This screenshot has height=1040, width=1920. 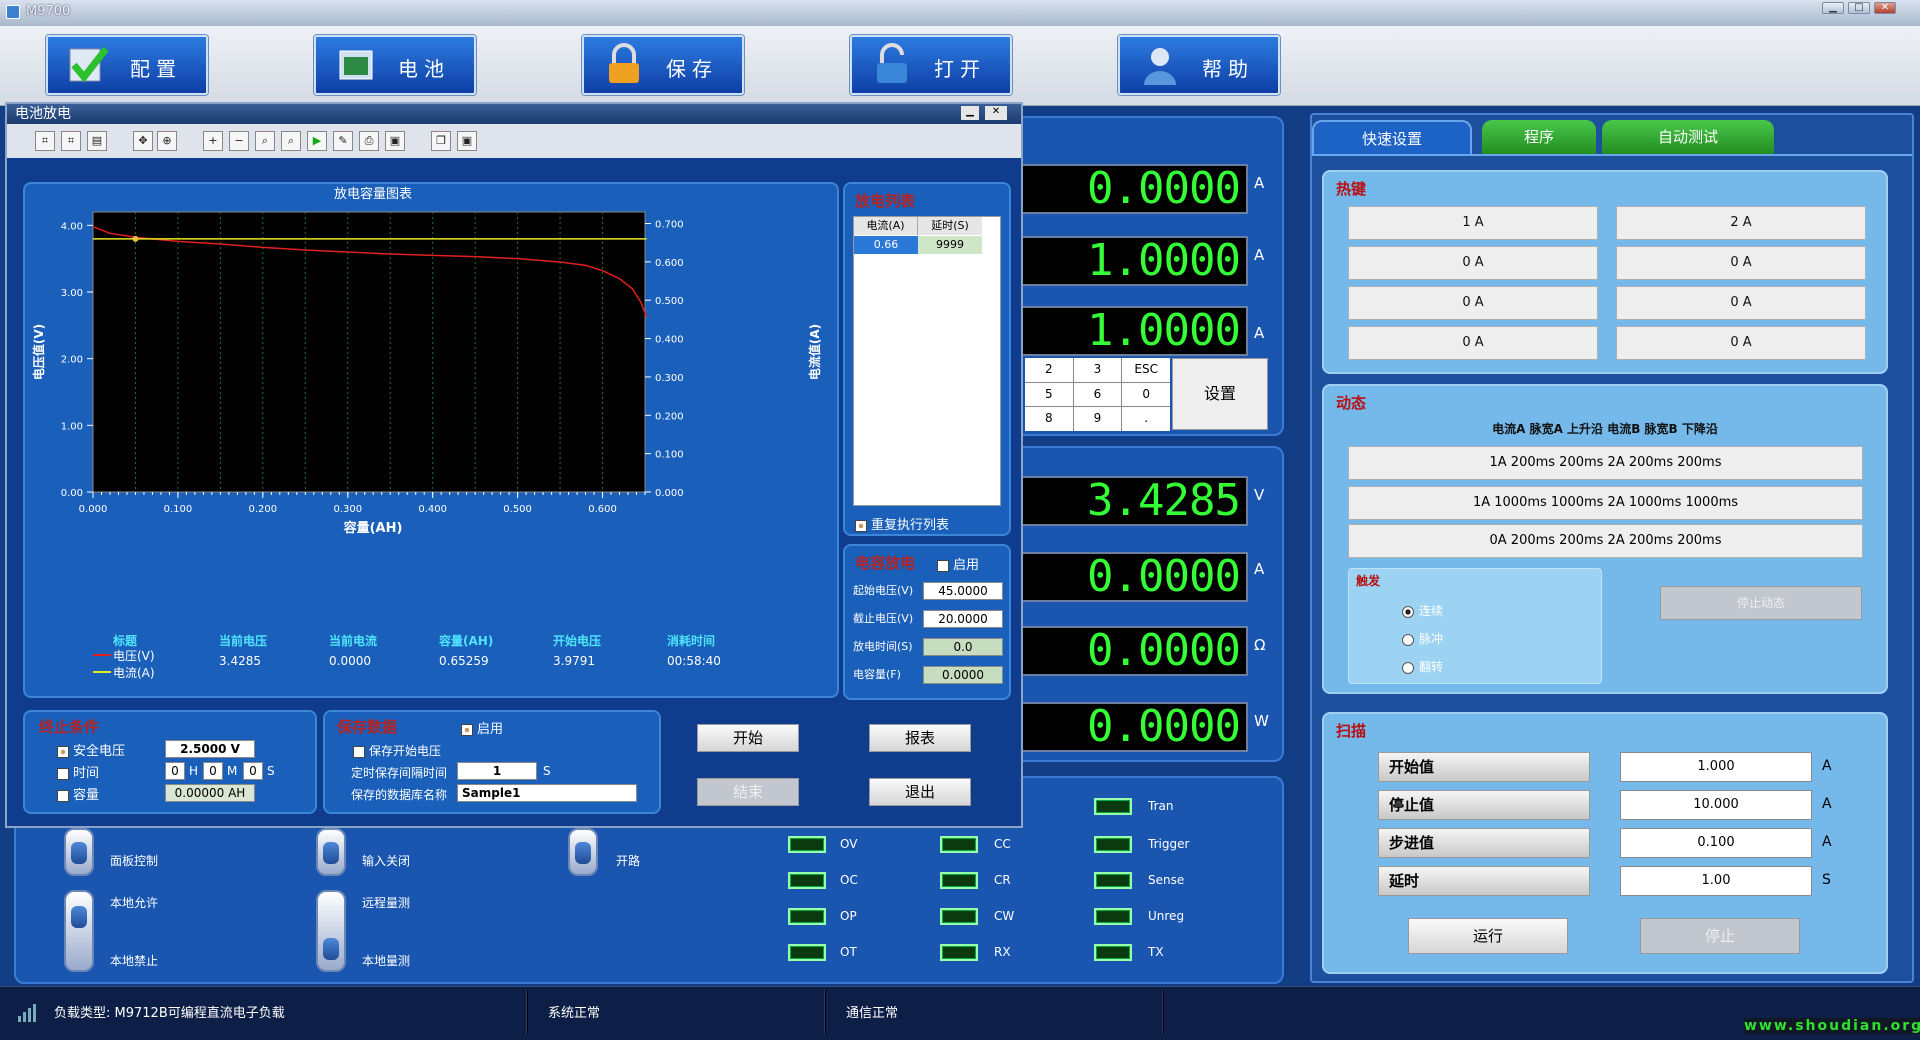 I want to click on list-row-delay: 9999, so click(x=950, y=245).